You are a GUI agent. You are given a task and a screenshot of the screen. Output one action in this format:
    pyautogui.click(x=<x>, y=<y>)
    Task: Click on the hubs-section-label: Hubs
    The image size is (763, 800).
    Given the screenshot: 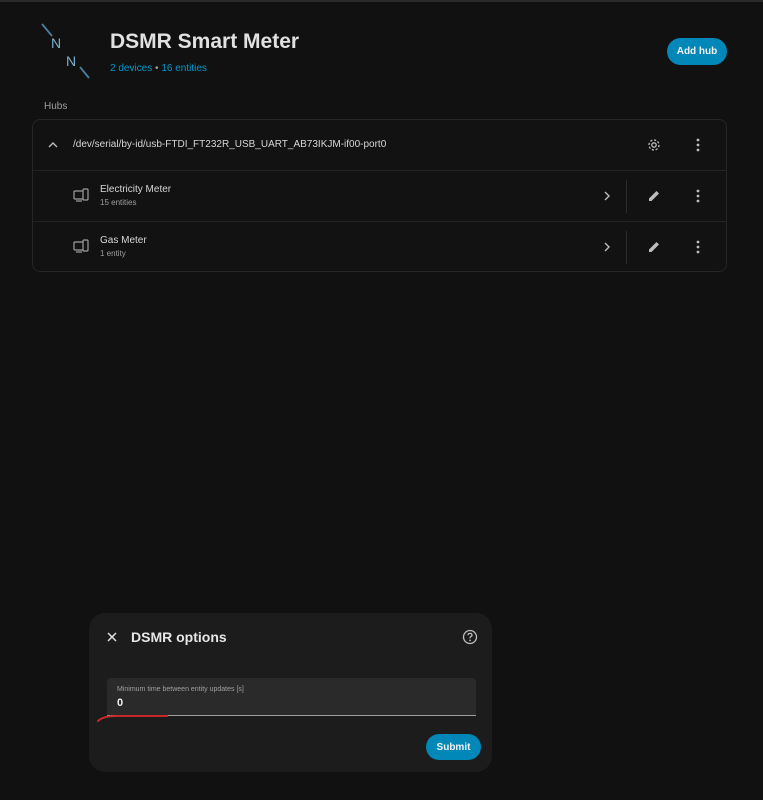 What is the action you would take?
    pyautogui.click(x=56, y=106)
    